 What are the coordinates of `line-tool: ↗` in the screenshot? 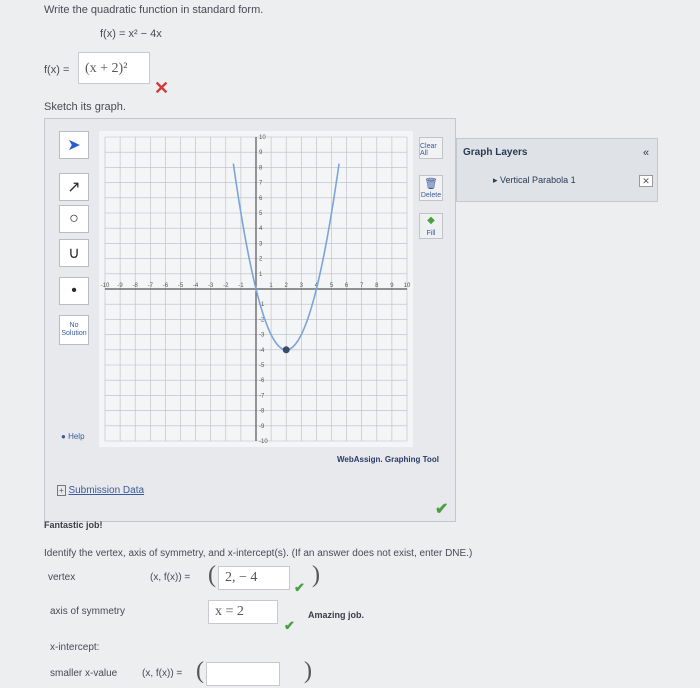 It's located at (74, 187).